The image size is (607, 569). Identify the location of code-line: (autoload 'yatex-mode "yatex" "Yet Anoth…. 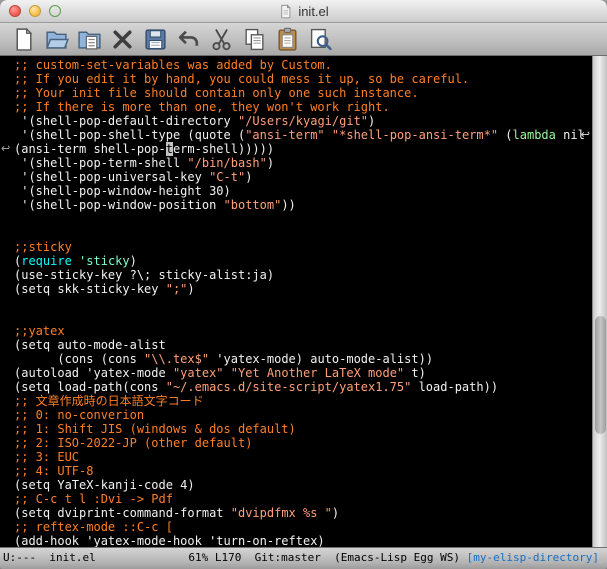
(220, 373).